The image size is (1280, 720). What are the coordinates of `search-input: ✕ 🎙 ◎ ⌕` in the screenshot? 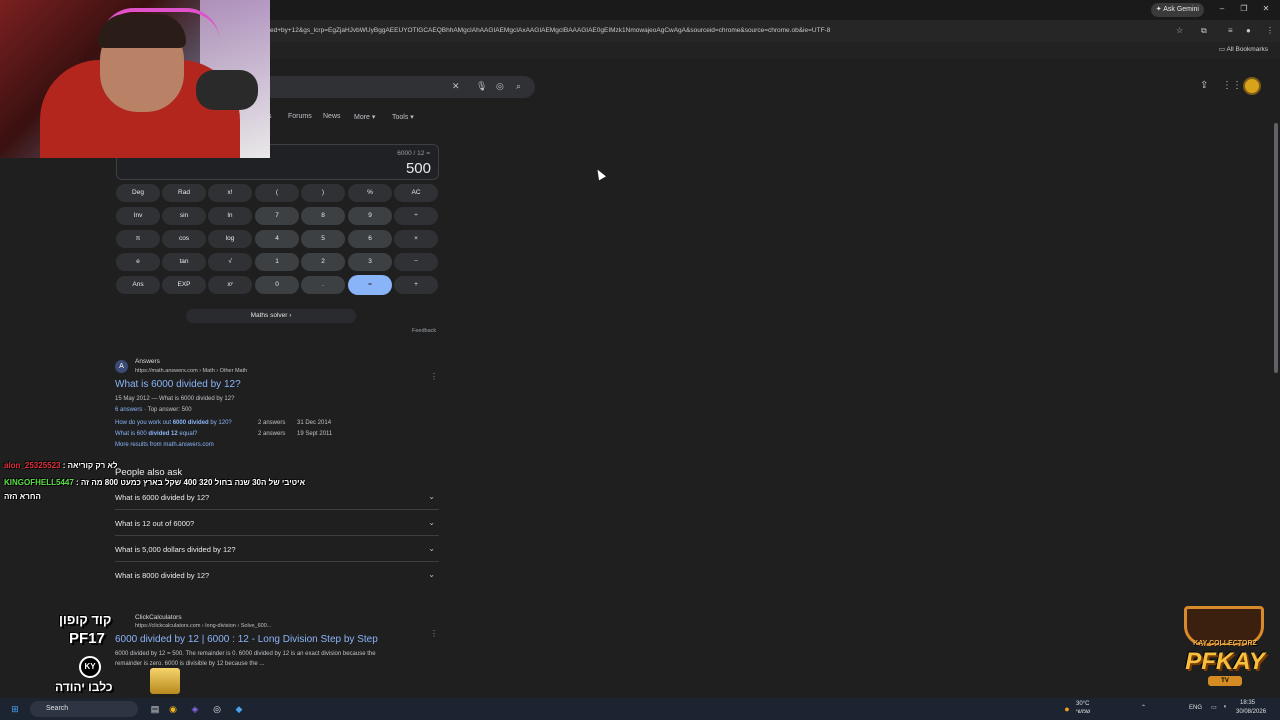 It's located at (398, 87).